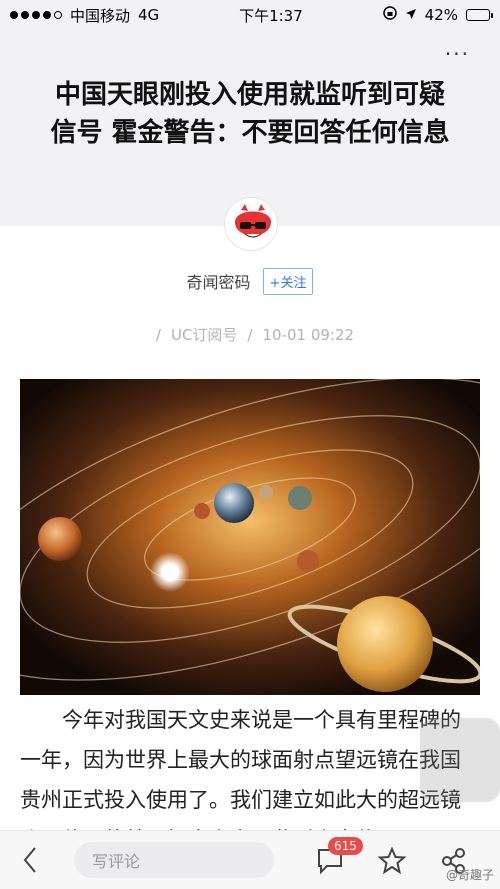 The image size is (500, 889). What do you see at coordinates (250, 114) in the screenshot?
I see `article-title: 中国天眼刚投入使用就监听到可疑信号 霍金警告：不要回答任何信息` at bounding box center [250, 114].